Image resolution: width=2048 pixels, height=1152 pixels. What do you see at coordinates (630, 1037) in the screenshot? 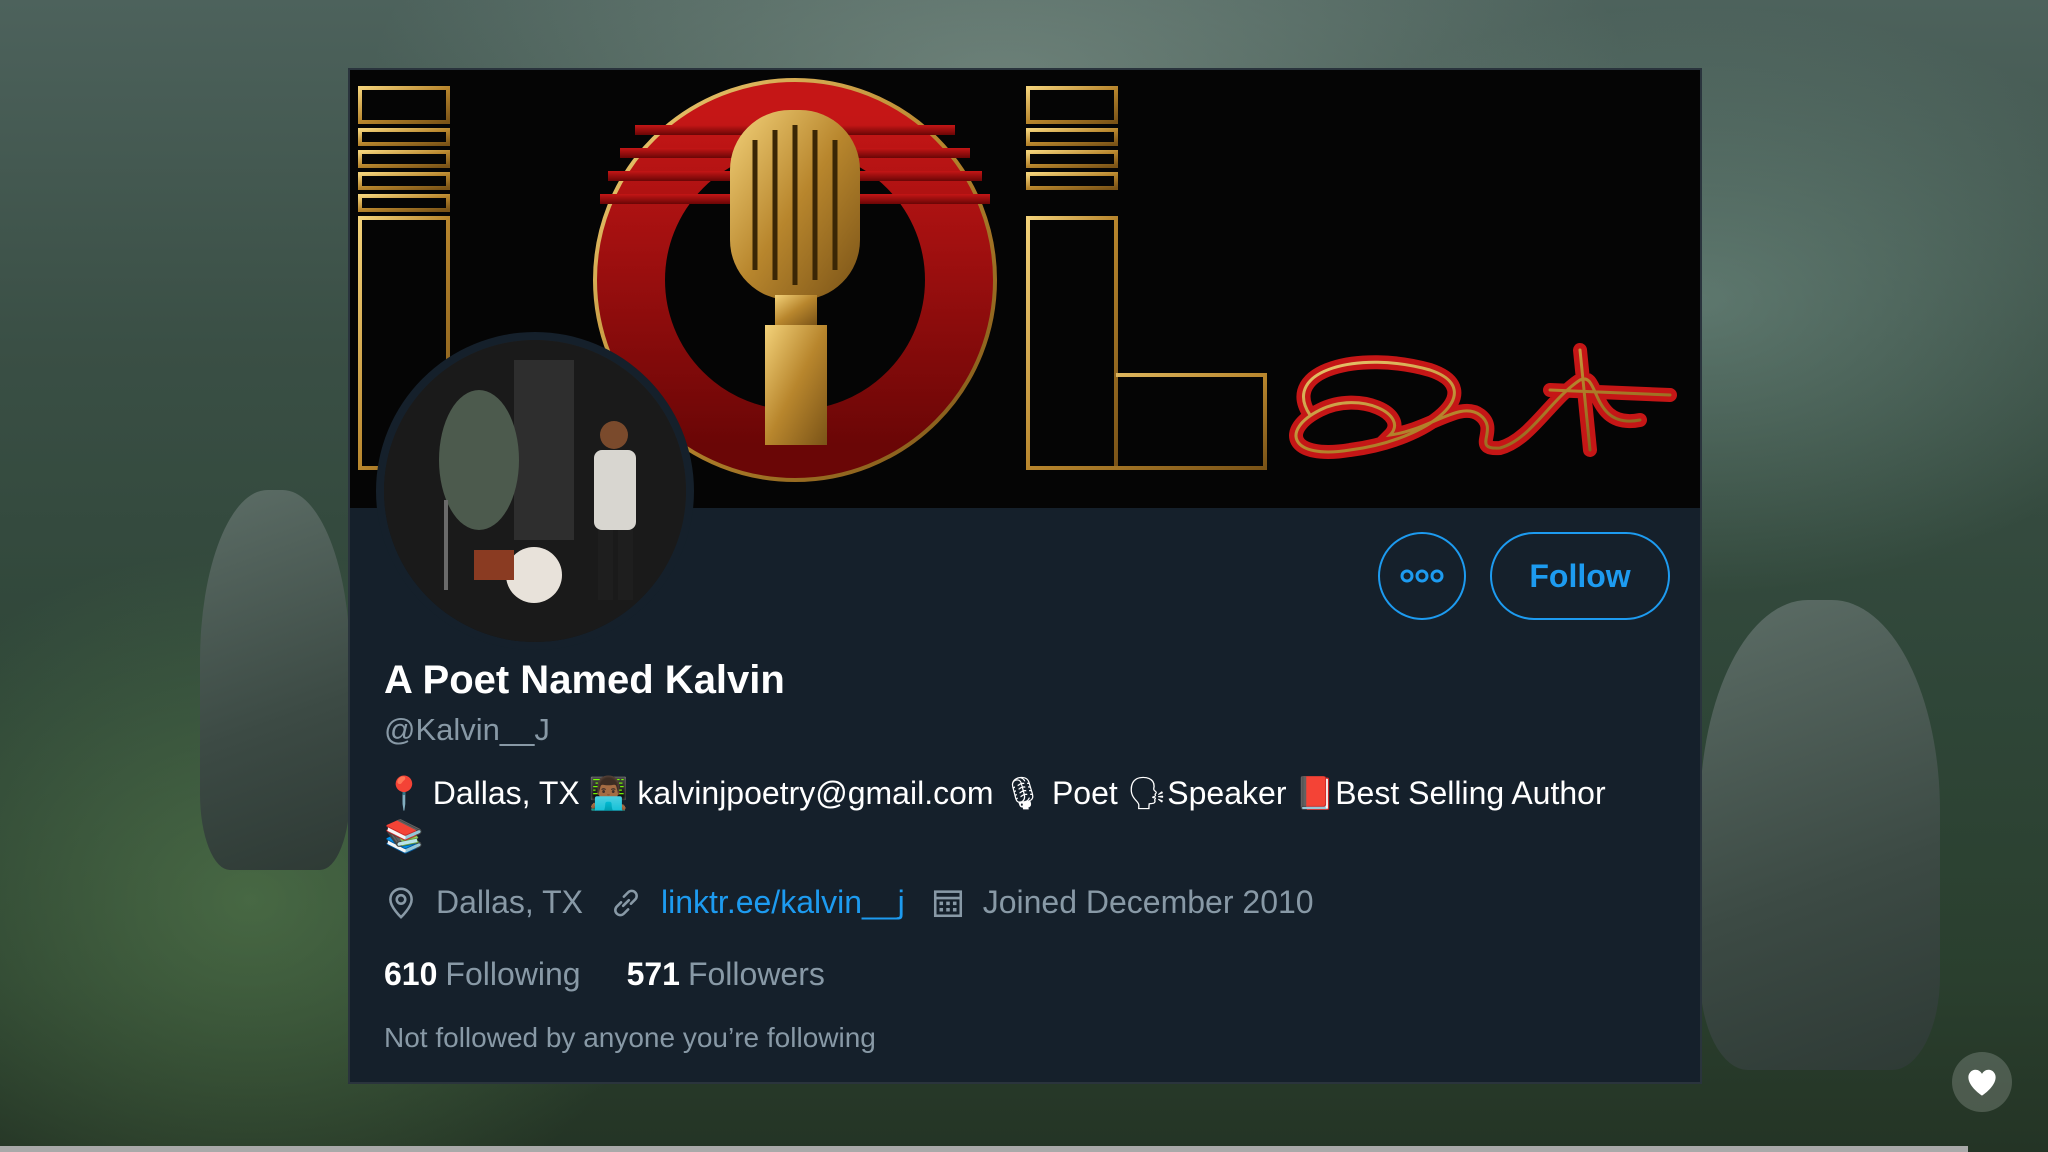
I see `mutual-followers-note: Not followed by anyone you’re following` at bounding box center [630, 1037].